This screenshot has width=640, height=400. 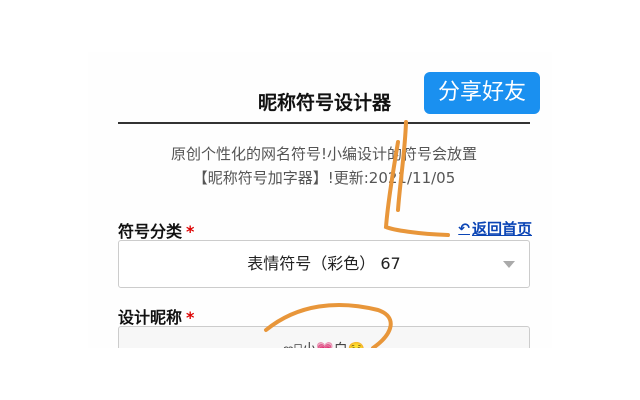 I want to click on nickname-input: ღ⃝小💗白☺️, so click(x=324, y=337).